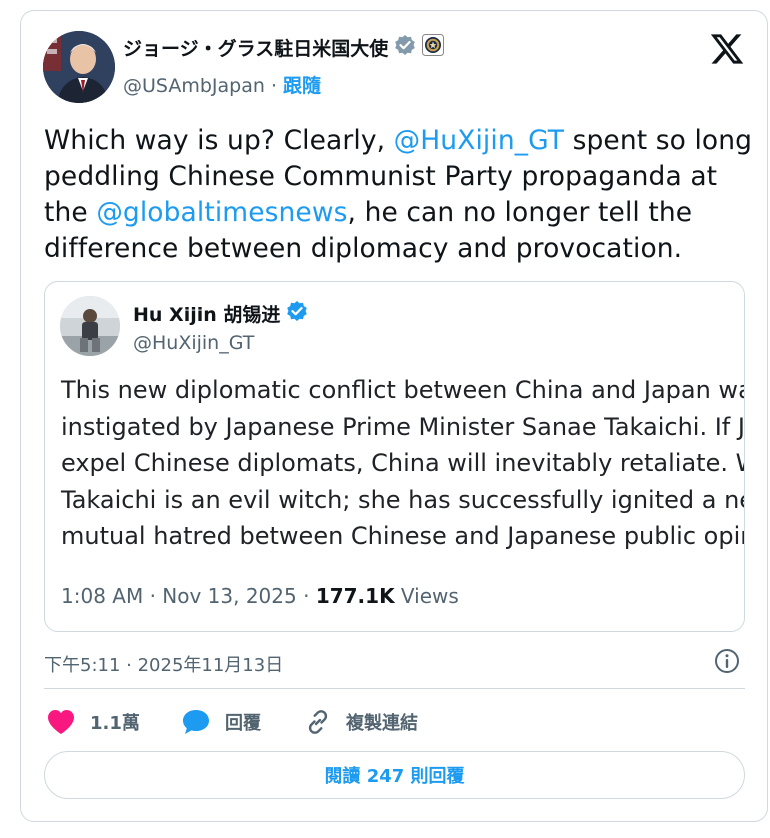  What do you see at coordinates (727, 49) in the screenshot?
I see `x-logo-icon` at bounding box center [727, 49].